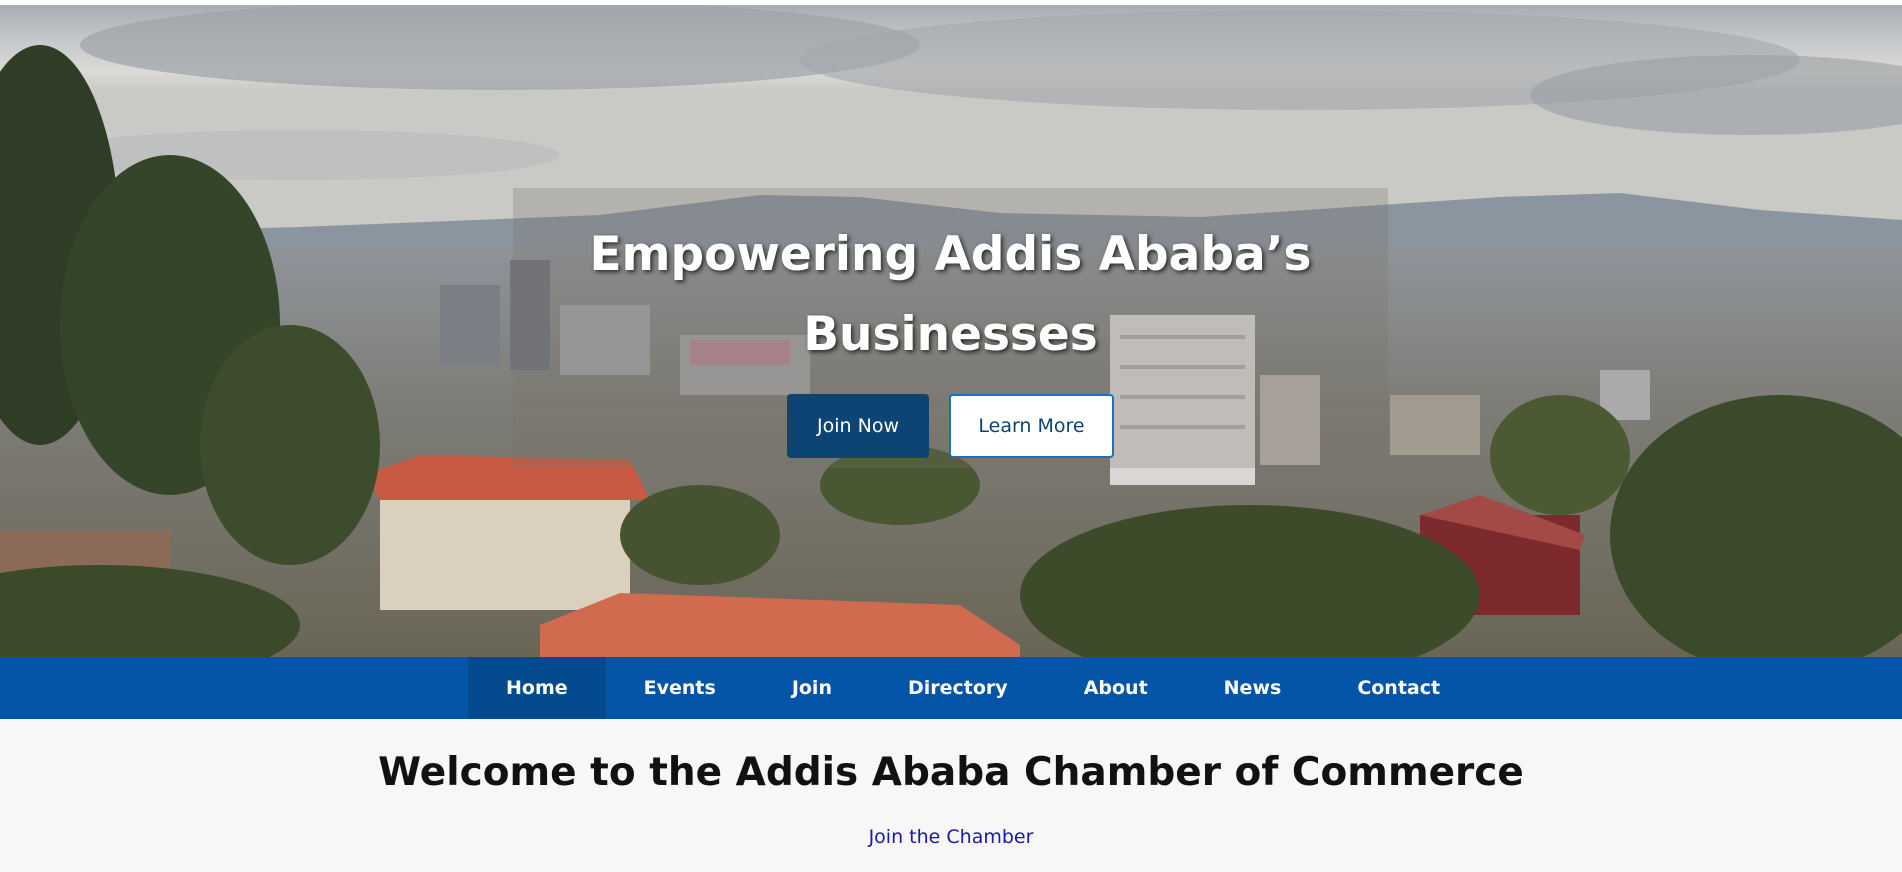  What do you see at coordinates (1031, 426) in the screenshot?
I see `learn-more-button: Learn More` at bounding box center [1031, 426].